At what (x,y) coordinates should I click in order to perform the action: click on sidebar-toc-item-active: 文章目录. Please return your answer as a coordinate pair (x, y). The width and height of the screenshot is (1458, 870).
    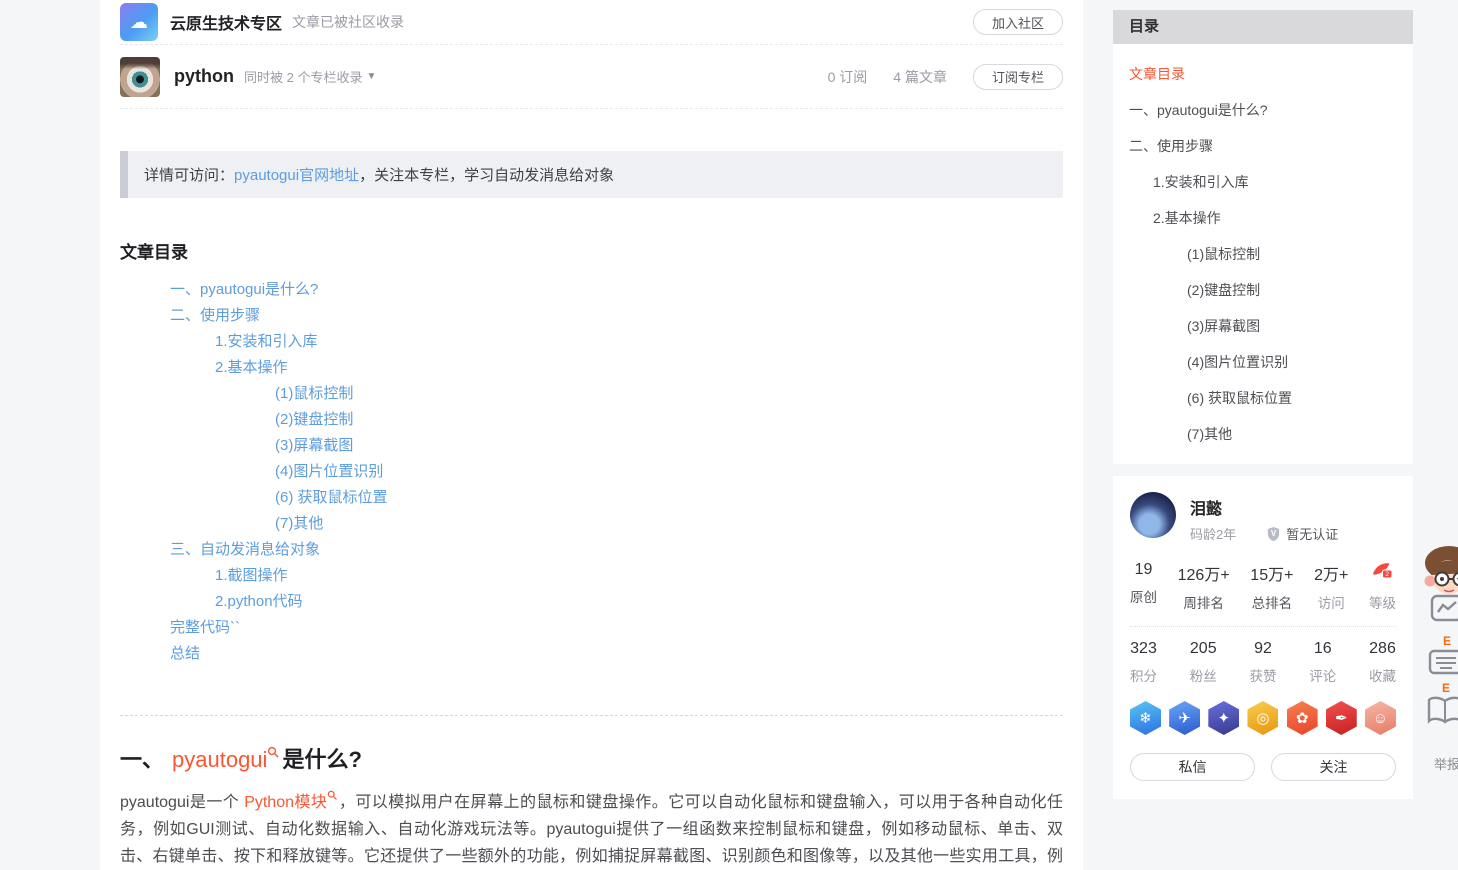
    Looking at the image, I should click on (1263, 74).